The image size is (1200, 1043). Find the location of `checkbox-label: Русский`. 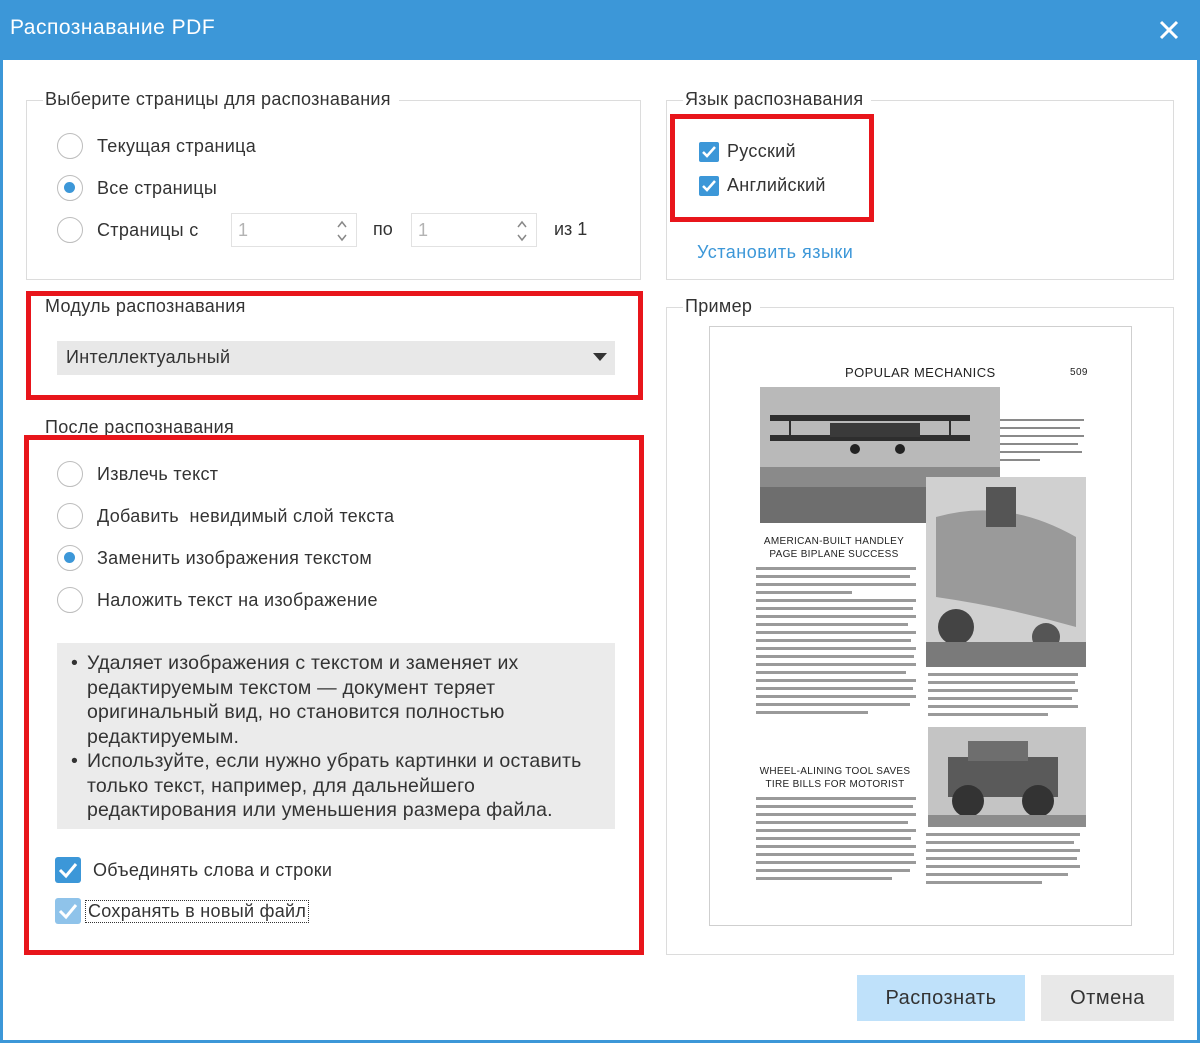

checkbox-label: Русский is located at coordinates (761, 151).